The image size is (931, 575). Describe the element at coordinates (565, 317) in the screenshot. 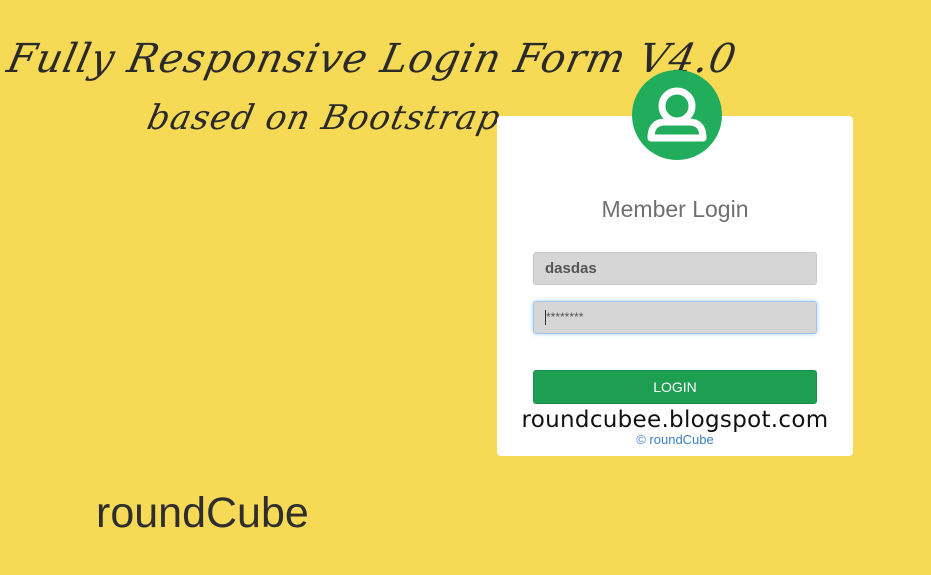

I see `password-masked-value: ********` at that location.